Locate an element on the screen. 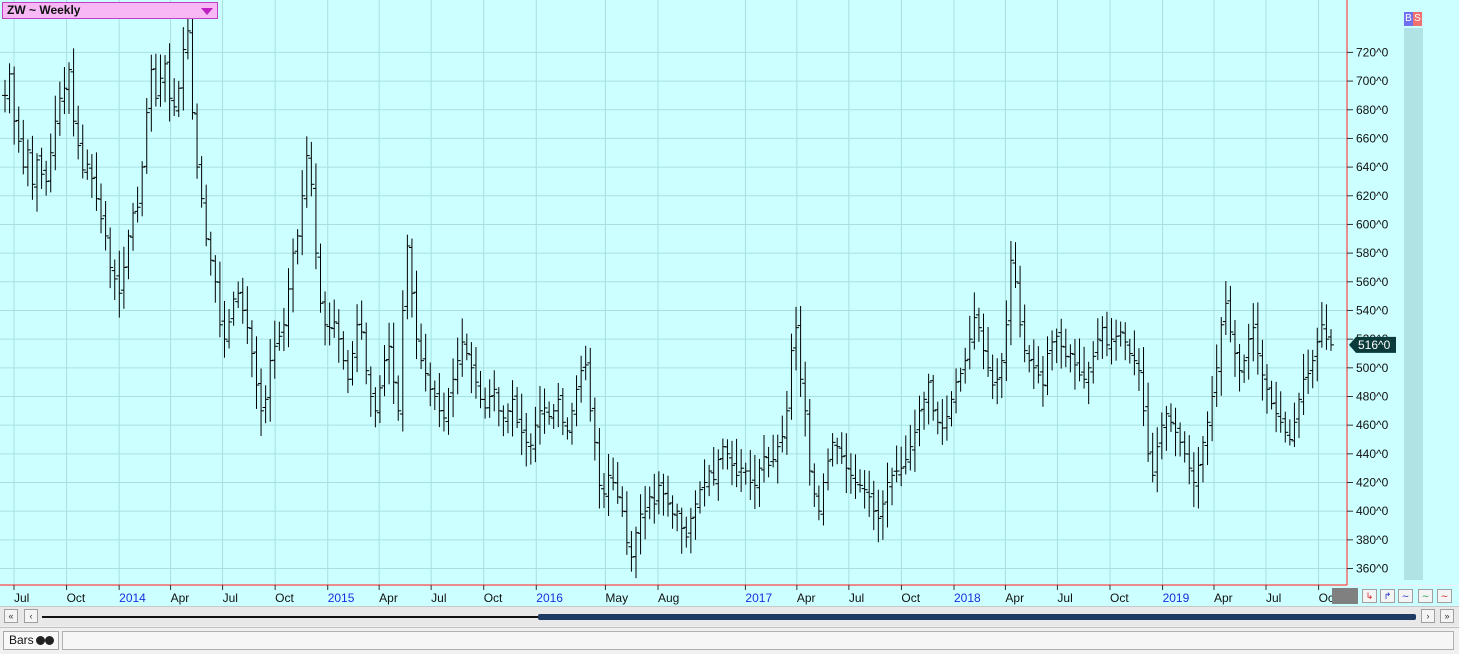  drawing-tool-1-icon: ↳ is located at coordinates (1369, 596).